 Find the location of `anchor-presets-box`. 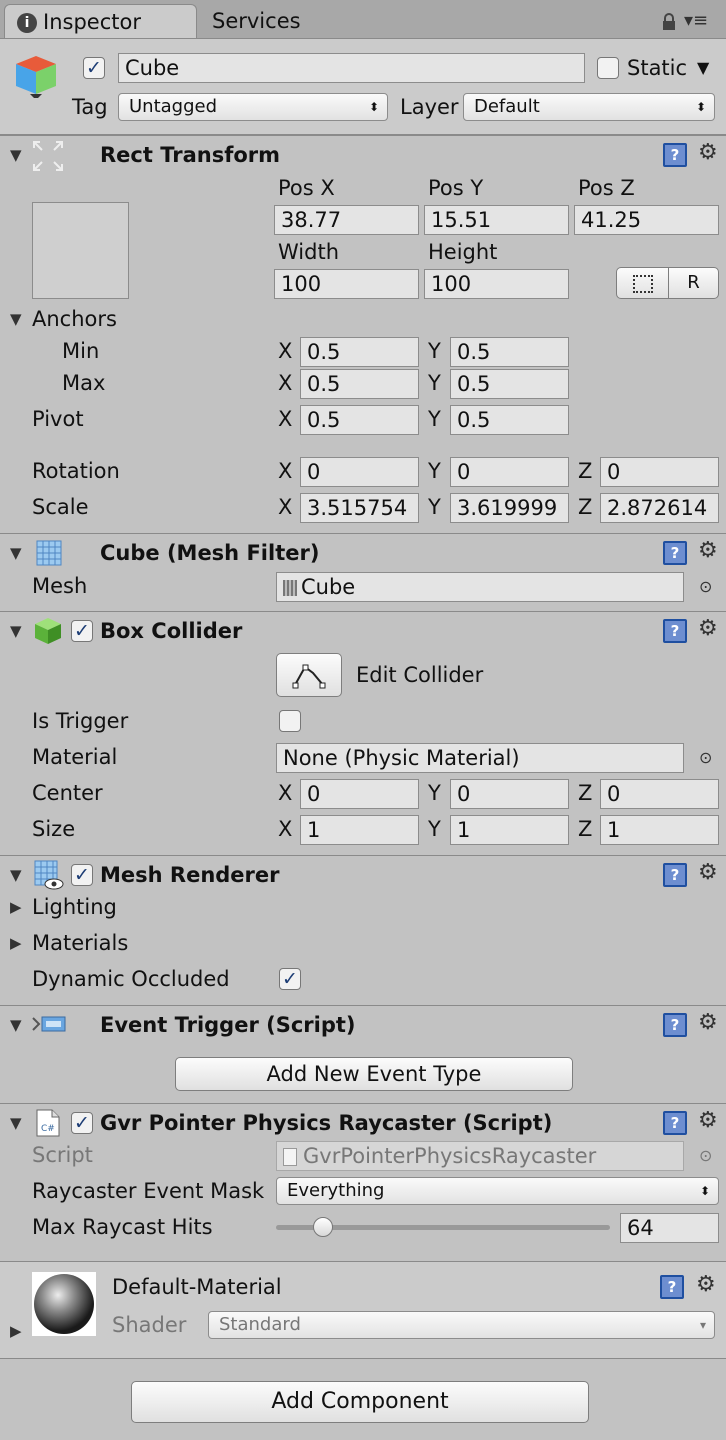

anchor-presets-box is located at coordinates (80, 250).